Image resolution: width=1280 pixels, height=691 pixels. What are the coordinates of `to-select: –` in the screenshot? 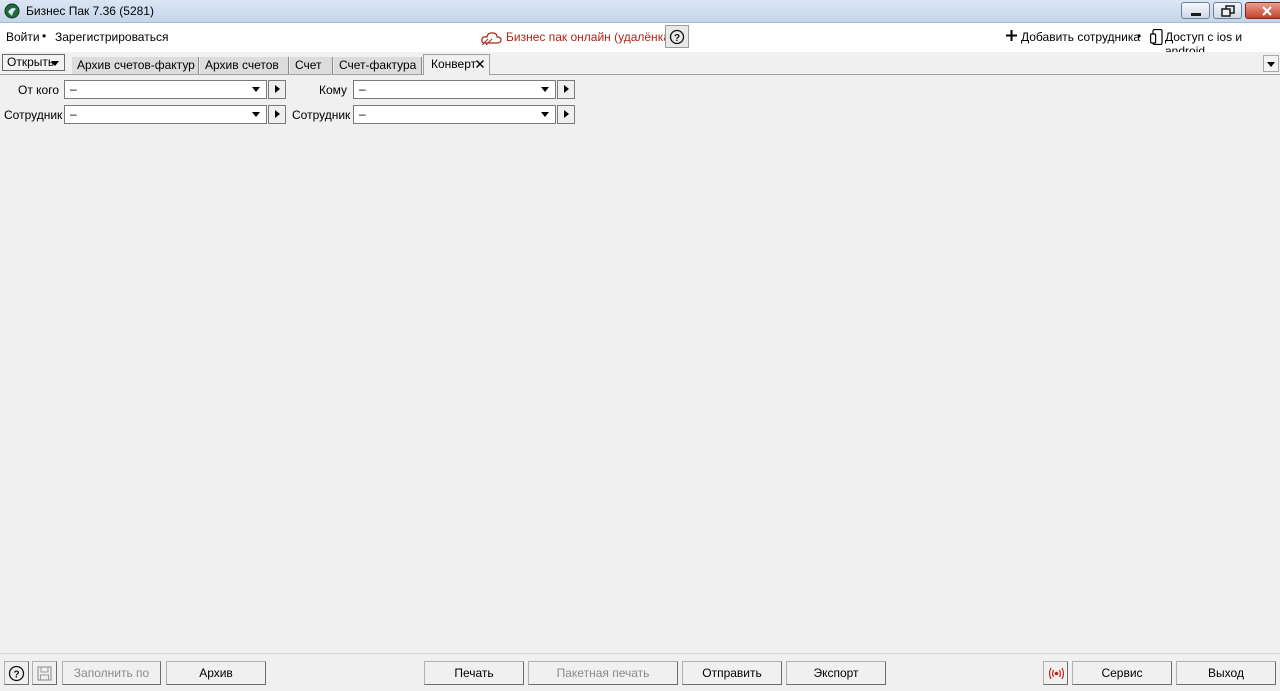 It's located at (454, 89).